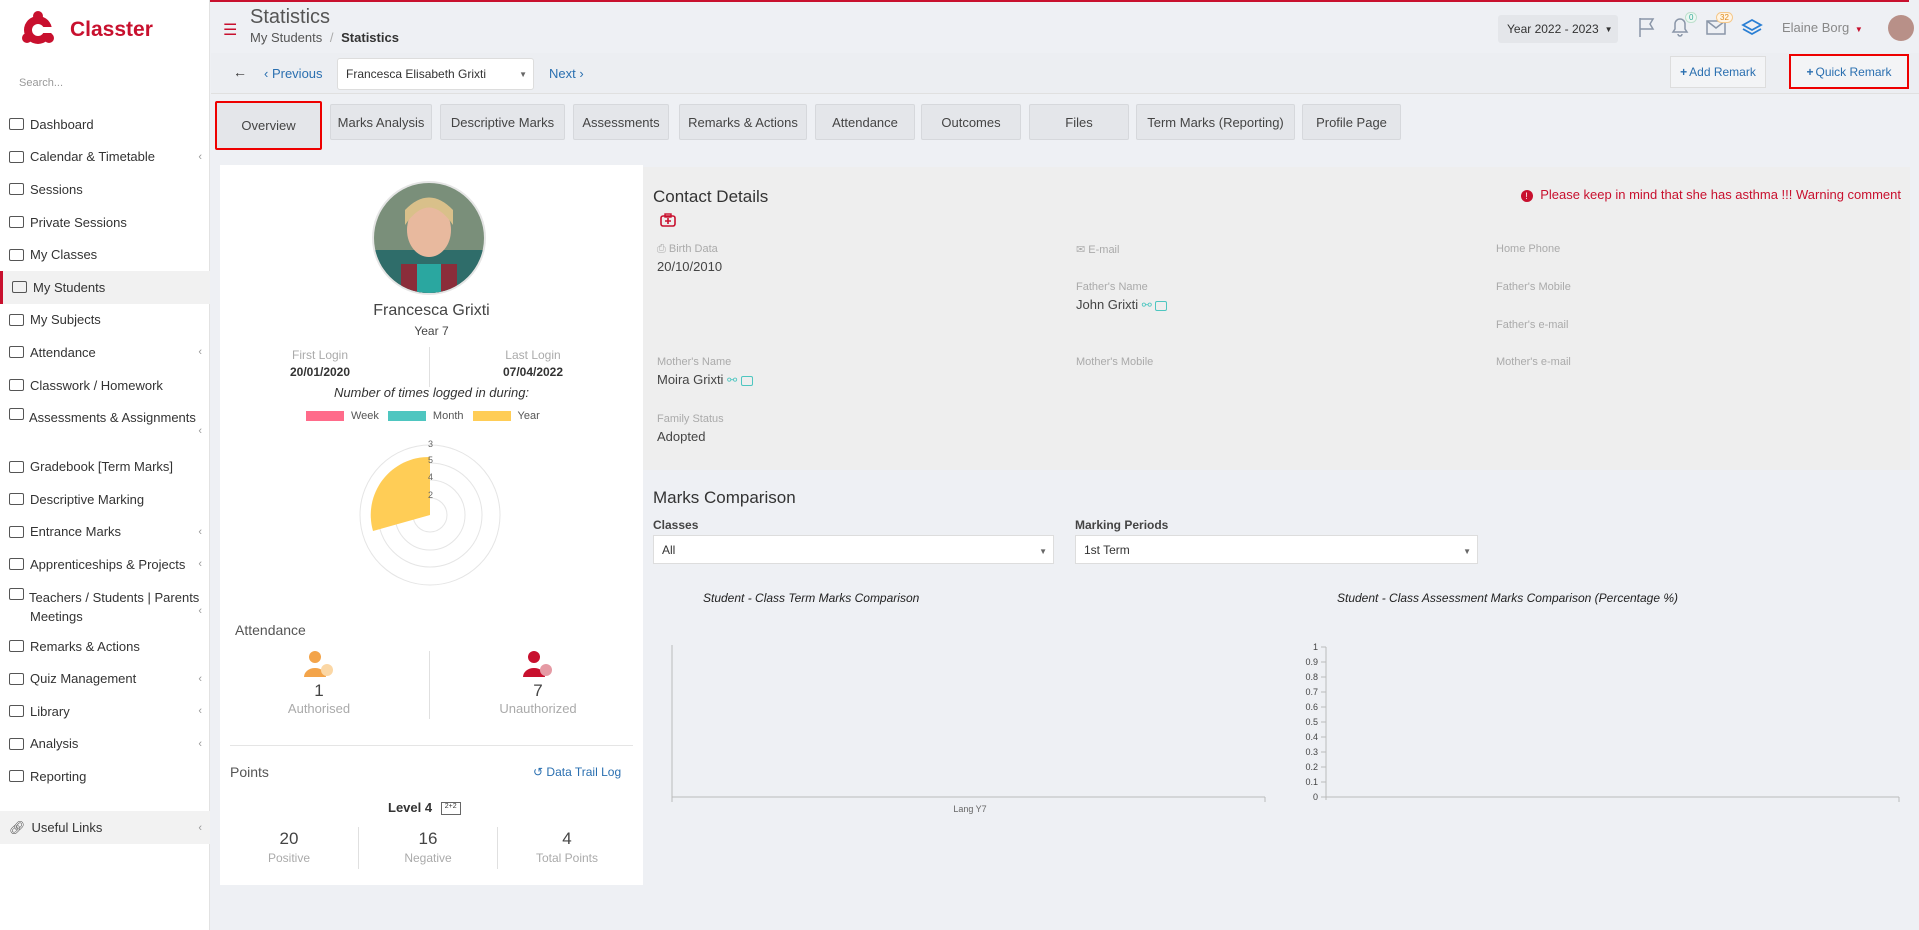 This screenshot has width=1919, height=930. I want to click on legend-swatch-year, so click(491, 416).